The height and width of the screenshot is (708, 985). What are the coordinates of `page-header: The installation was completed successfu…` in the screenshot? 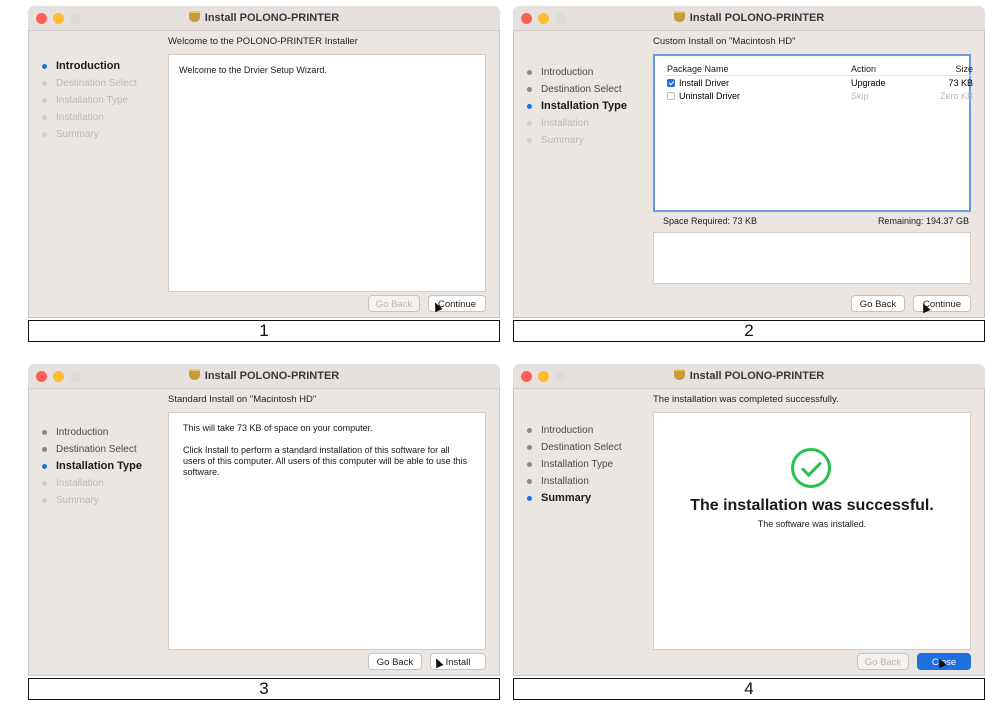 It's located at (746, 399).